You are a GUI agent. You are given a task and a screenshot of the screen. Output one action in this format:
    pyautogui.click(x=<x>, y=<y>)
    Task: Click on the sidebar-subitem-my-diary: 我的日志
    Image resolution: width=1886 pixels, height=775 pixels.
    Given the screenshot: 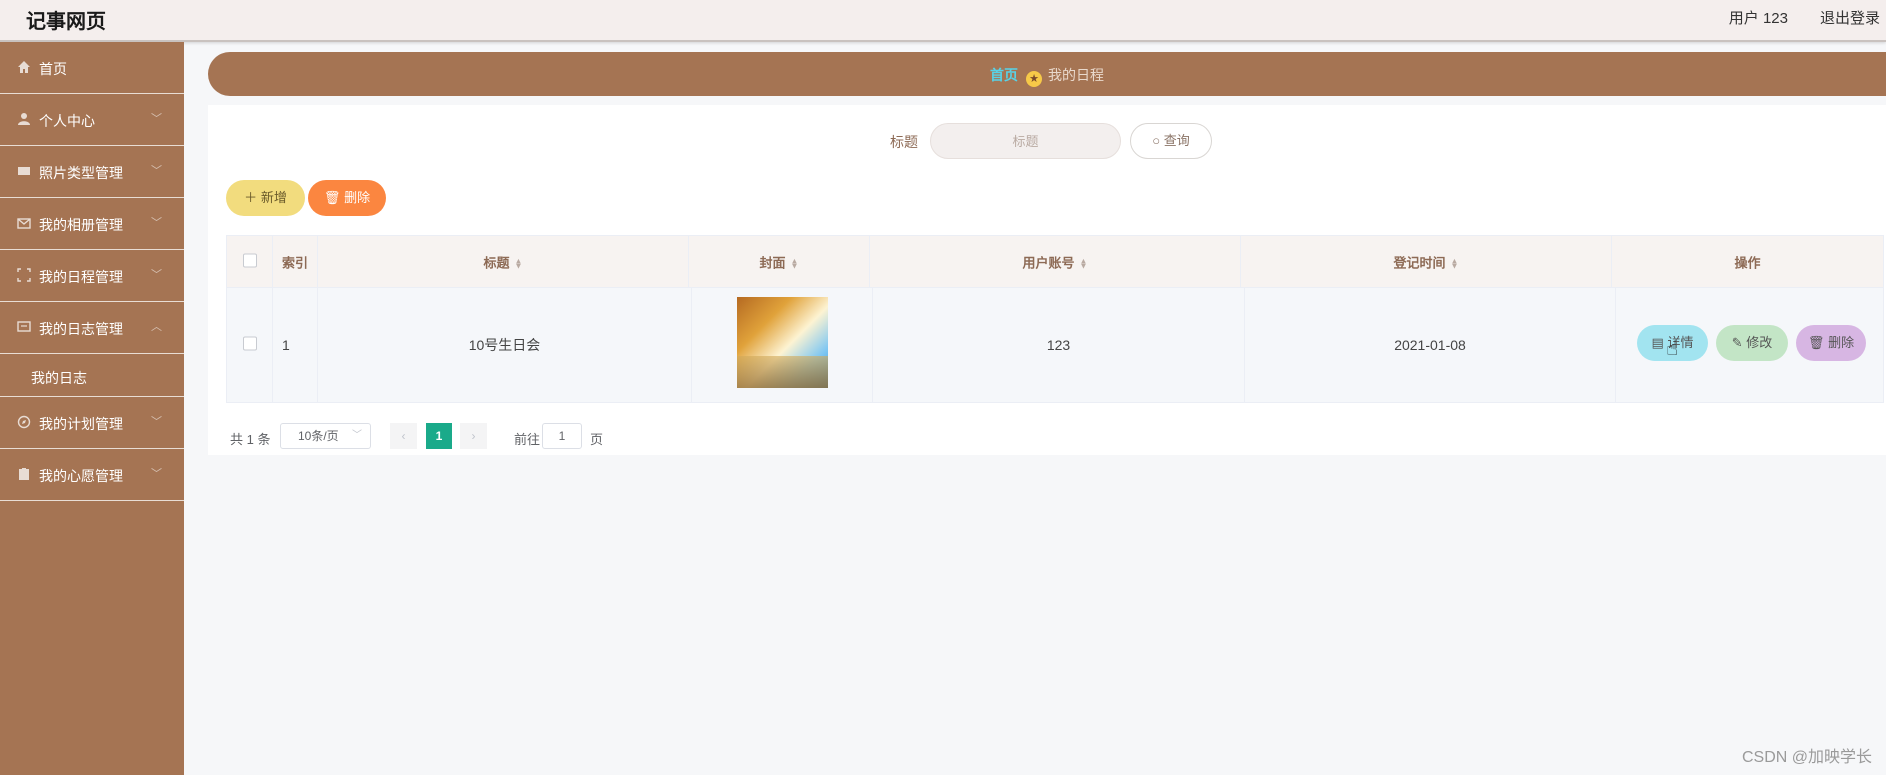 What is the action you would take?
    pyautogui.click(x=92, y=375)
    